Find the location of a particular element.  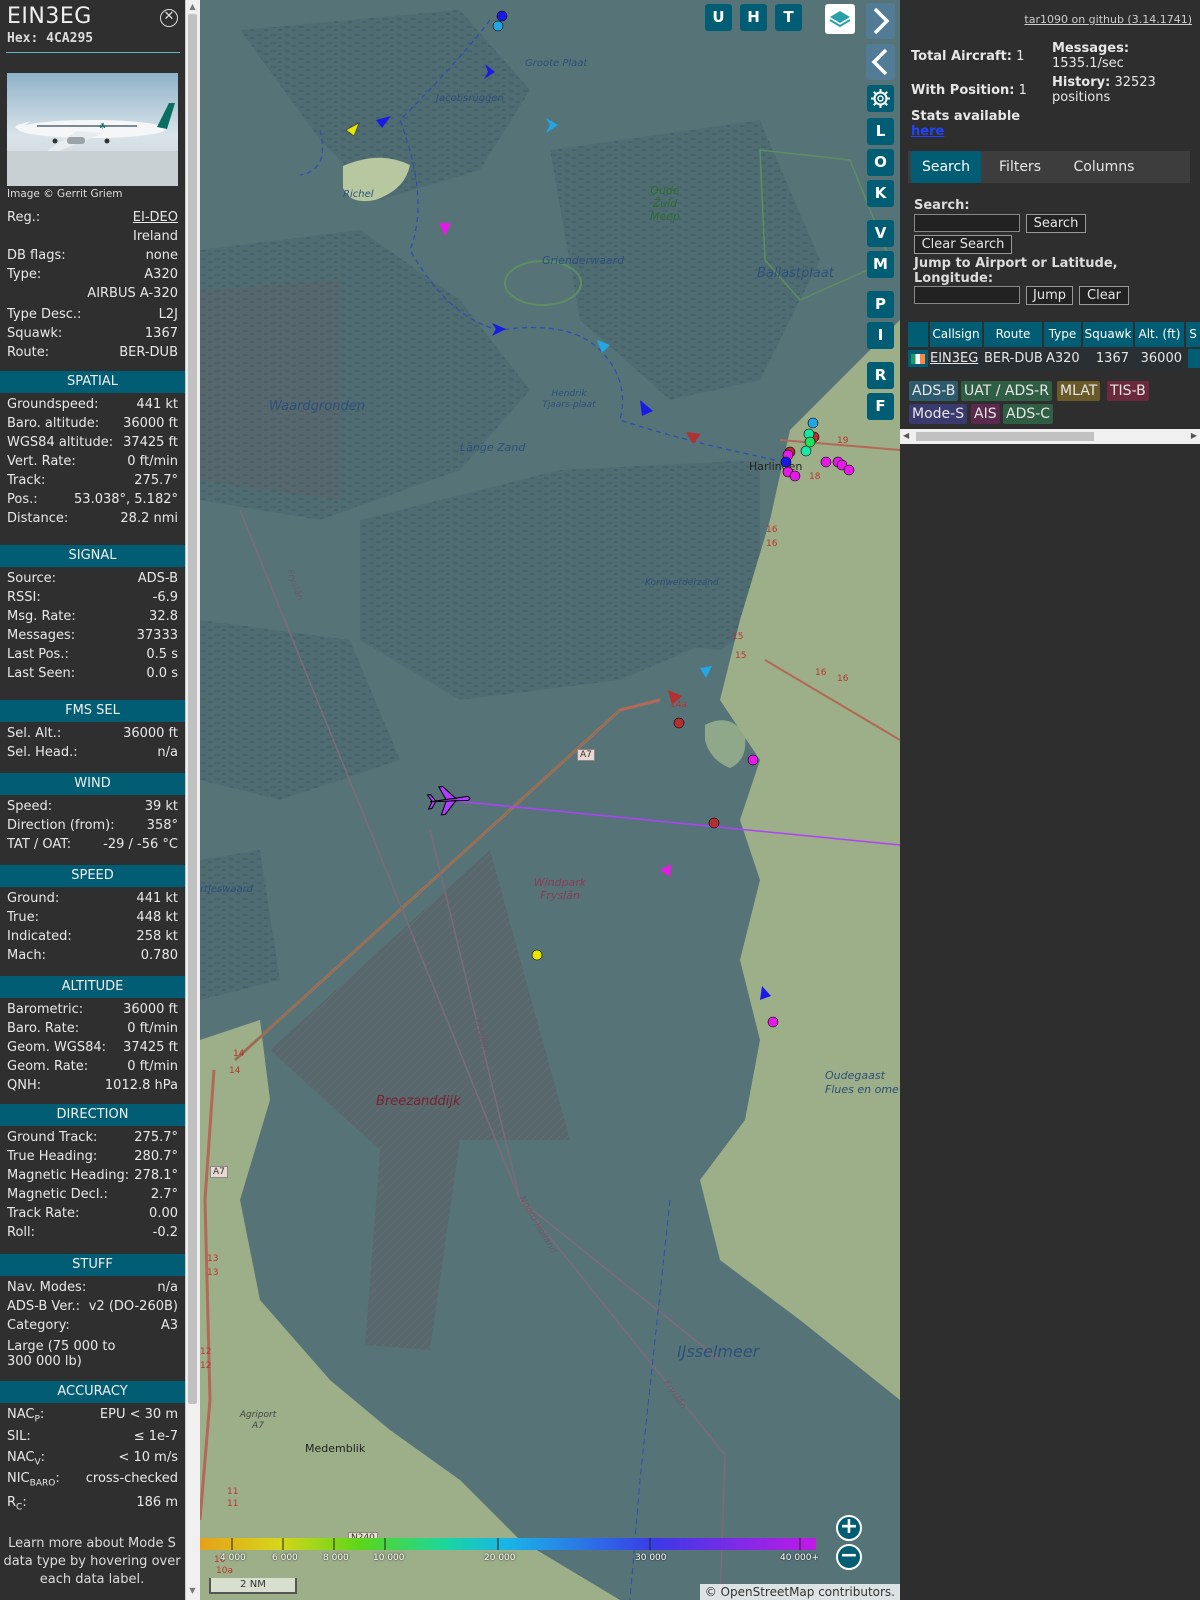

map-attribution: © OpenStreetMap contributors. is located at coordinates (799, 1592).